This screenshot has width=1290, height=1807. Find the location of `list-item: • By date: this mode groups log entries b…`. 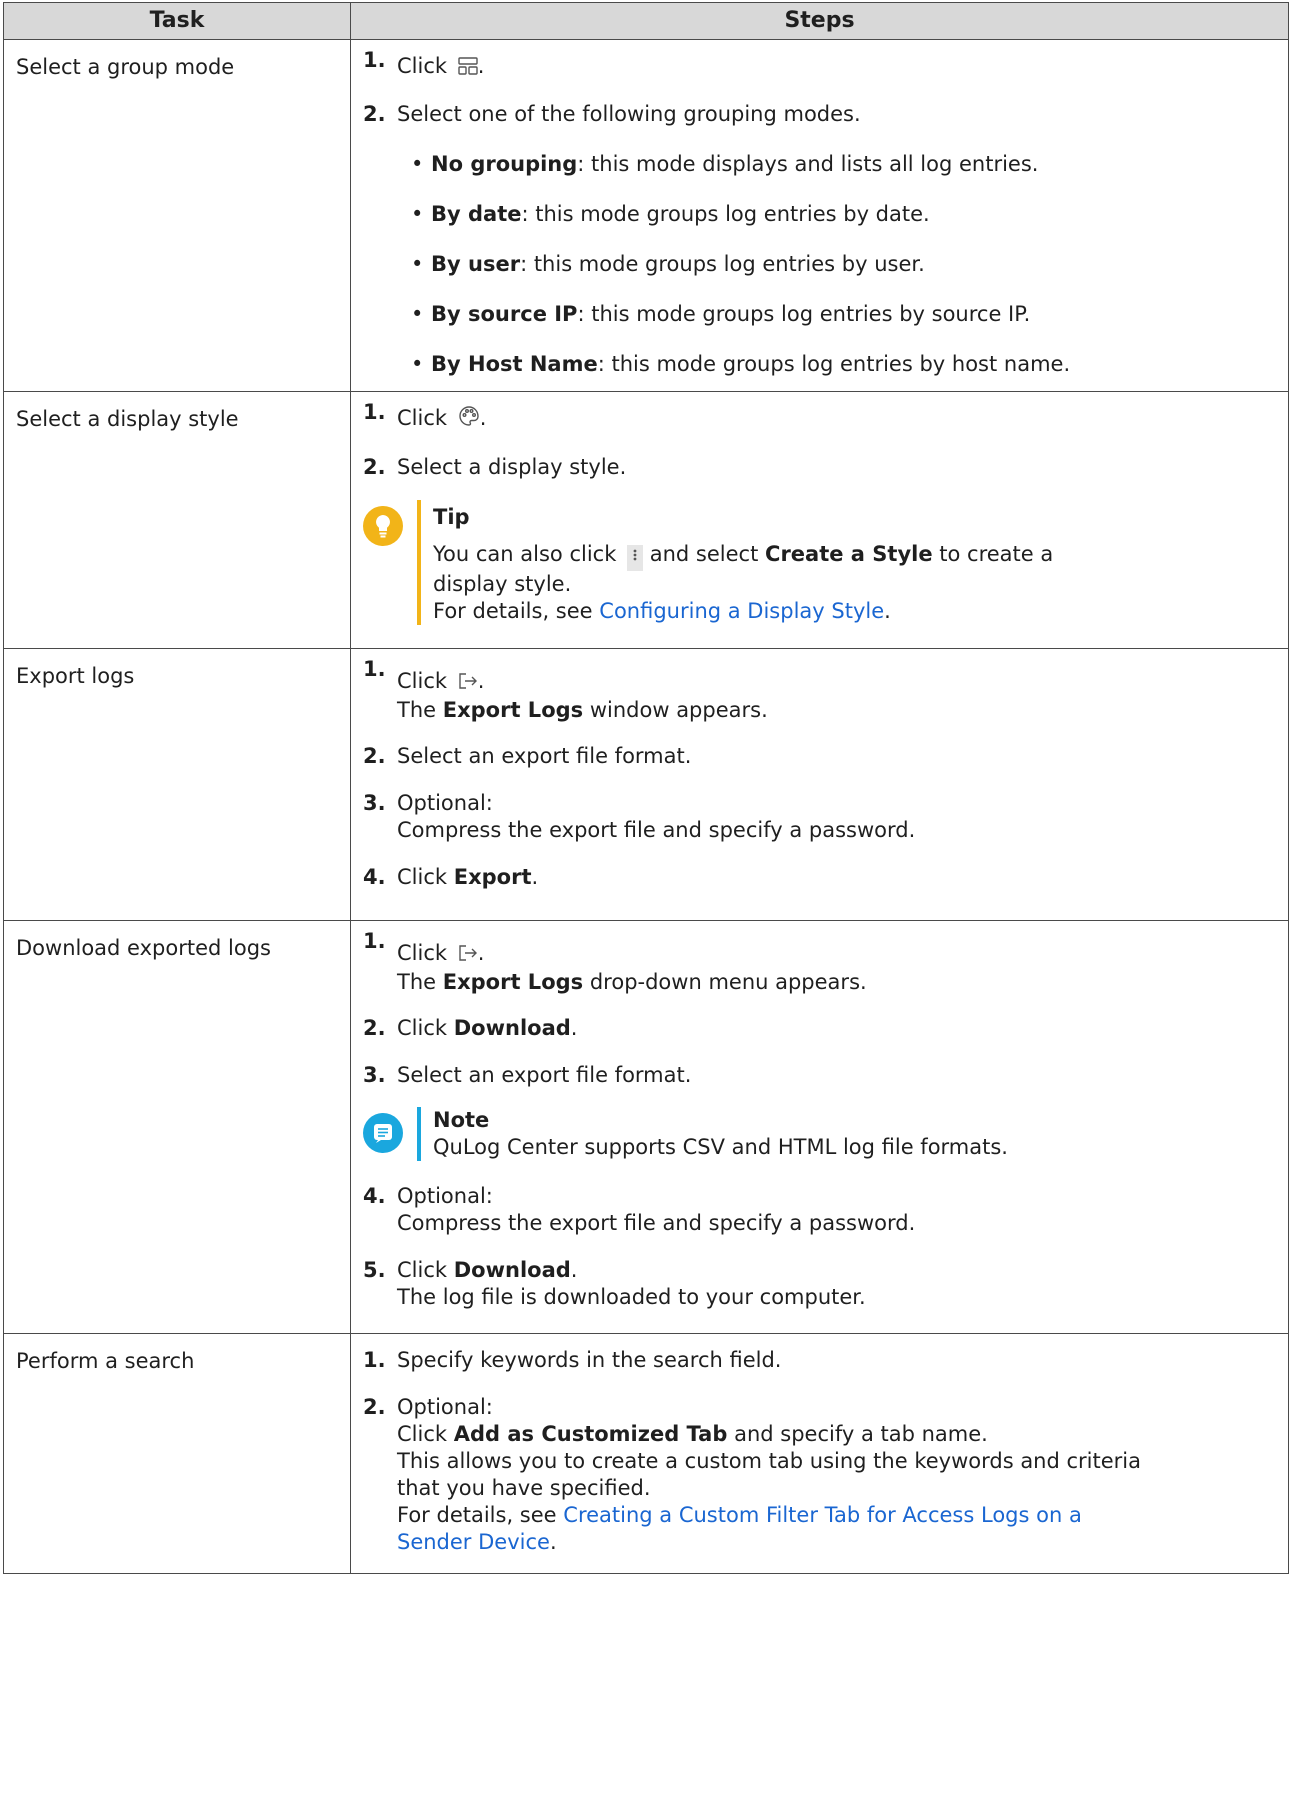

list-item: • By date: this mode groups log entries b… is located at coordinates (670, 214).